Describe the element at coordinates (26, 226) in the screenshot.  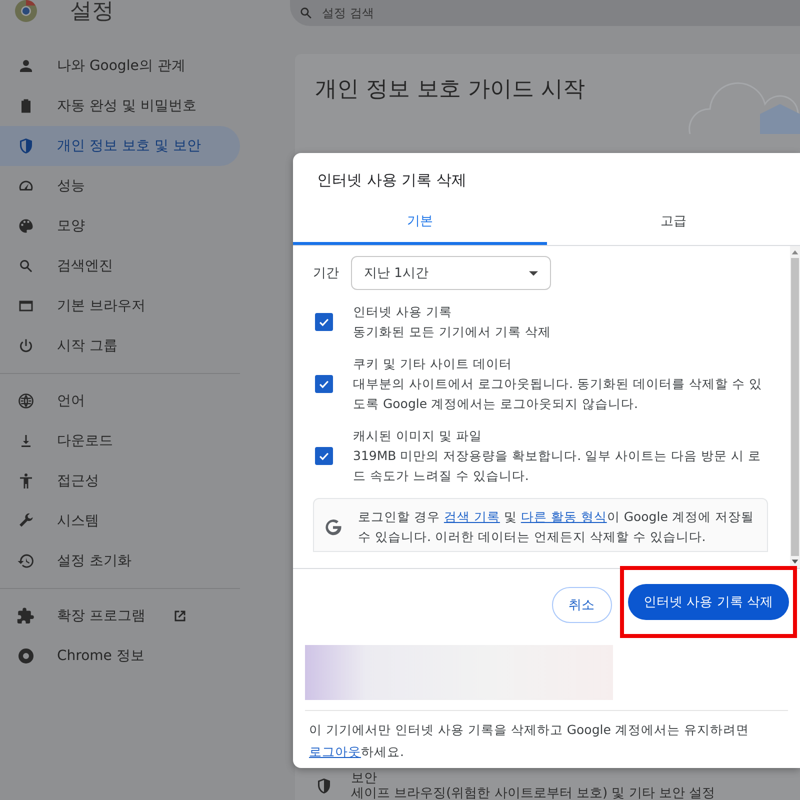
I see `palette-icon` at that location.